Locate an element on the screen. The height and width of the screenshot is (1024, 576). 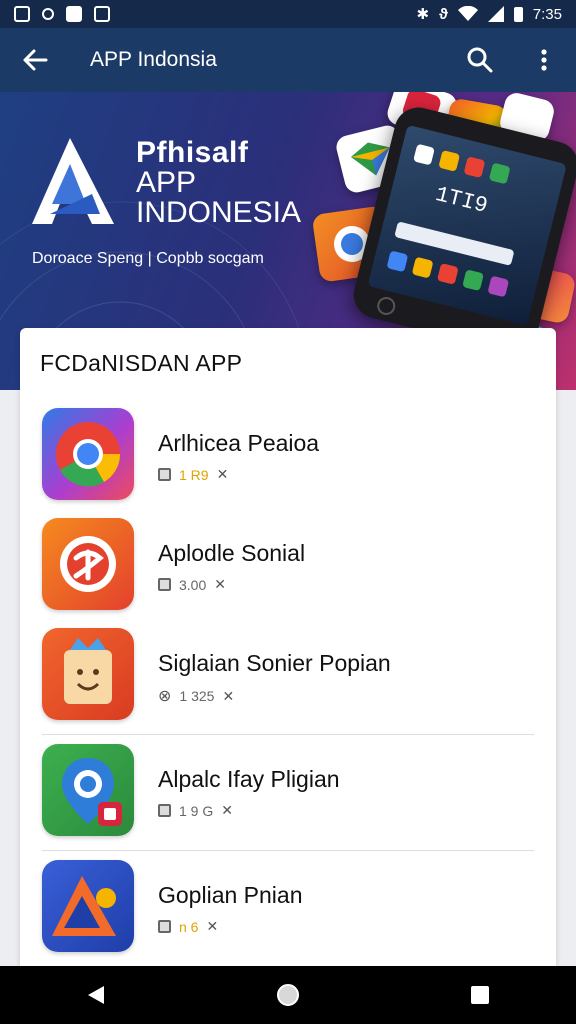
app-meta: 1 325 is located at coordinates (197, 696).